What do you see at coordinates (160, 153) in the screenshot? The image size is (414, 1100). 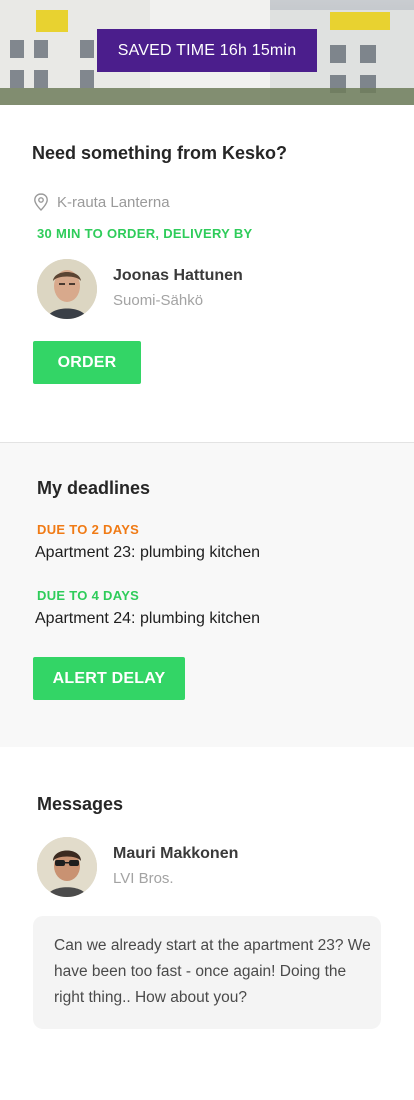 I see `order-section-title: Need something from Kesko?` at bounding box center [160, 153].